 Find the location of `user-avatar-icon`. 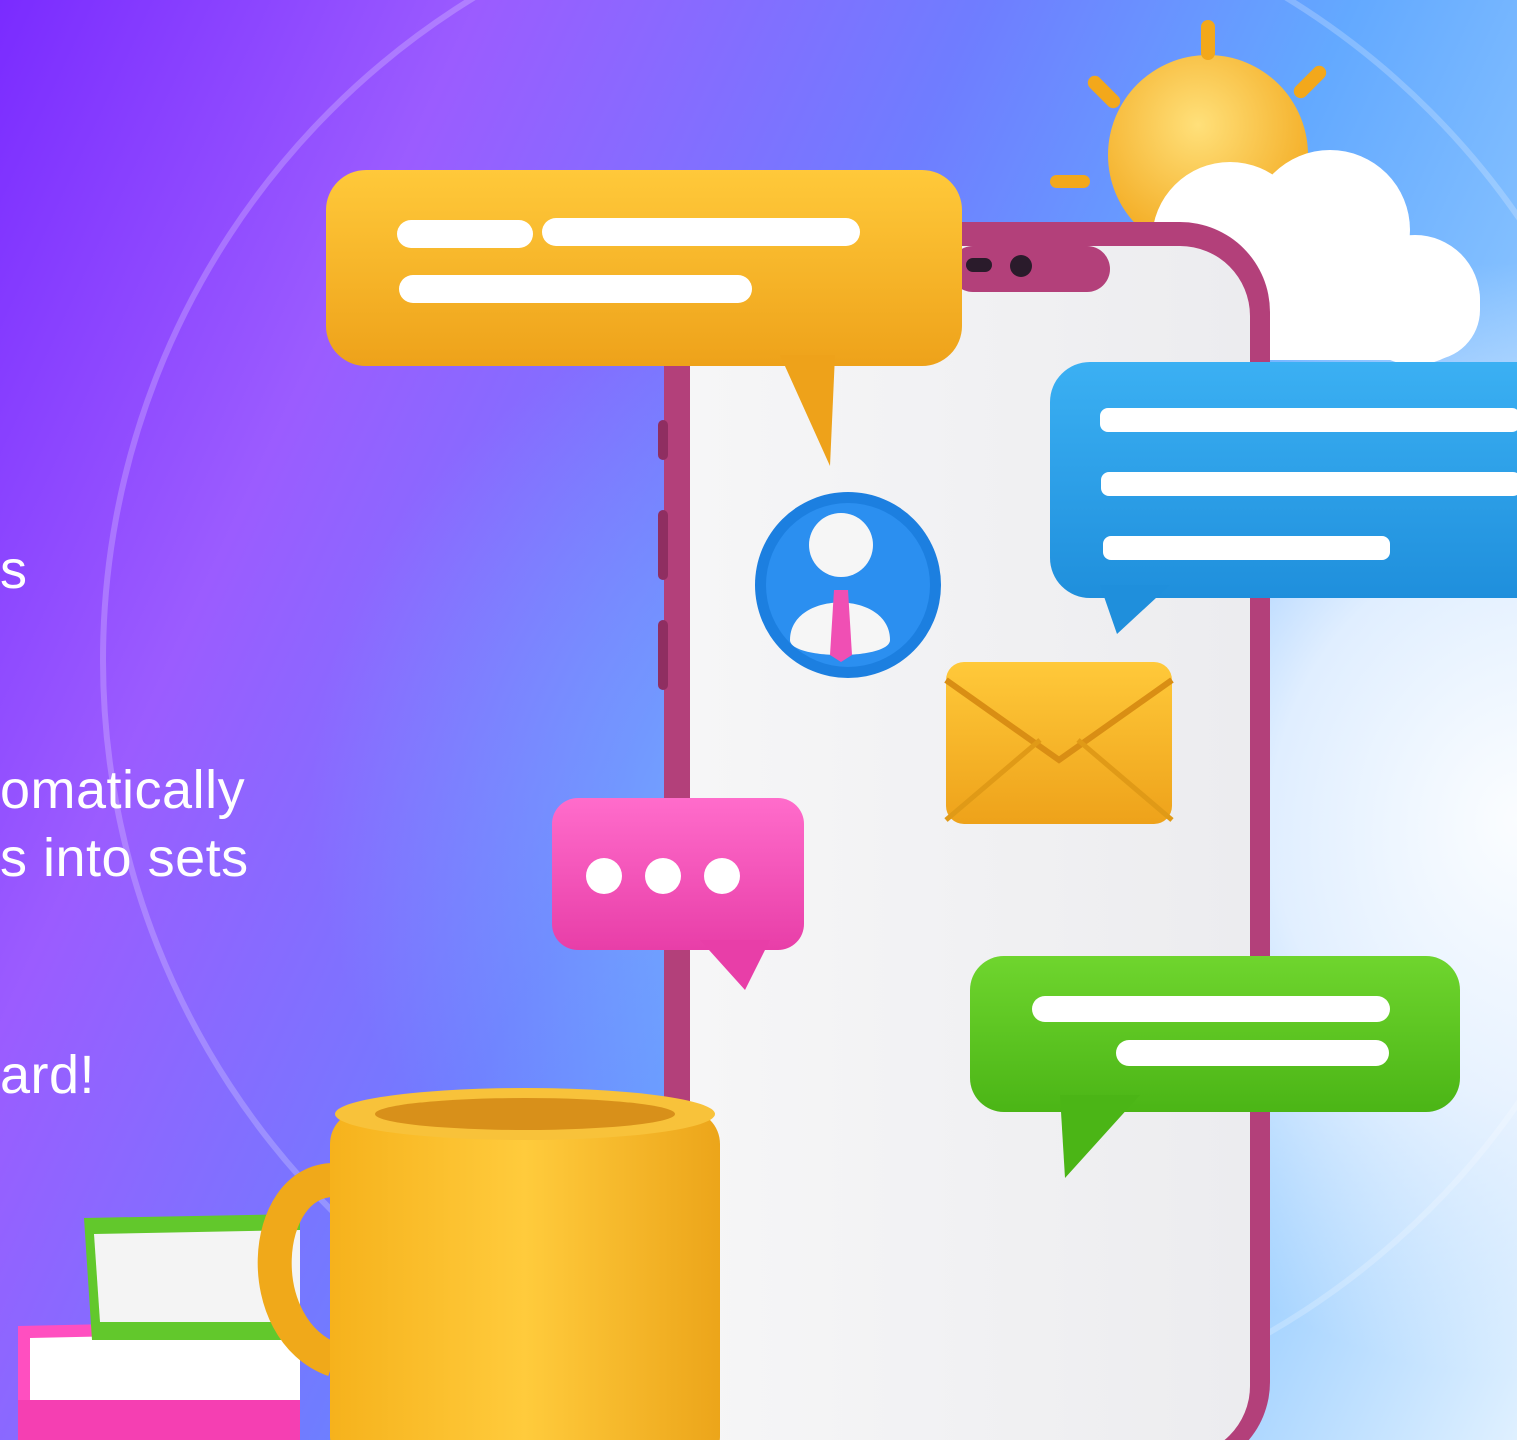

user-avatar-icon is located at coordinates (848, 585).